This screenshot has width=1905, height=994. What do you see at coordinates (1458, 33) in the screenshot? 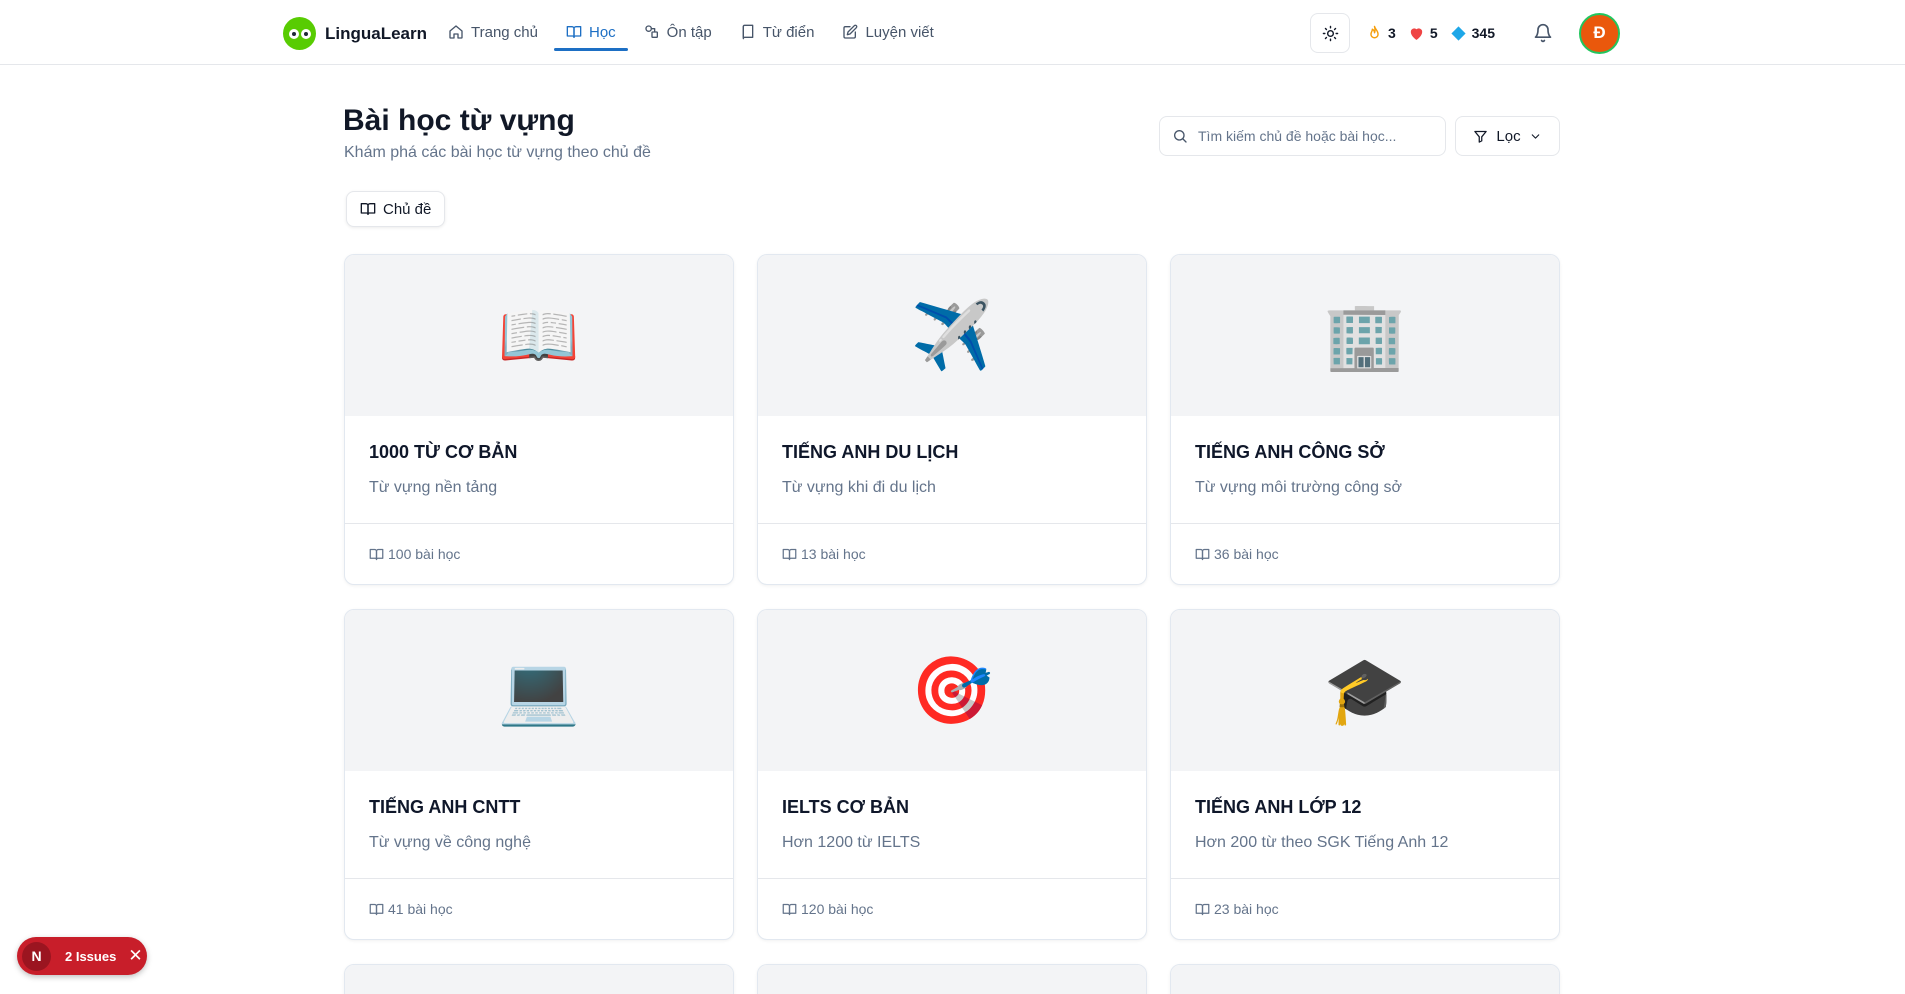
I see `gem-icon` at bounding box center [1458, 33].